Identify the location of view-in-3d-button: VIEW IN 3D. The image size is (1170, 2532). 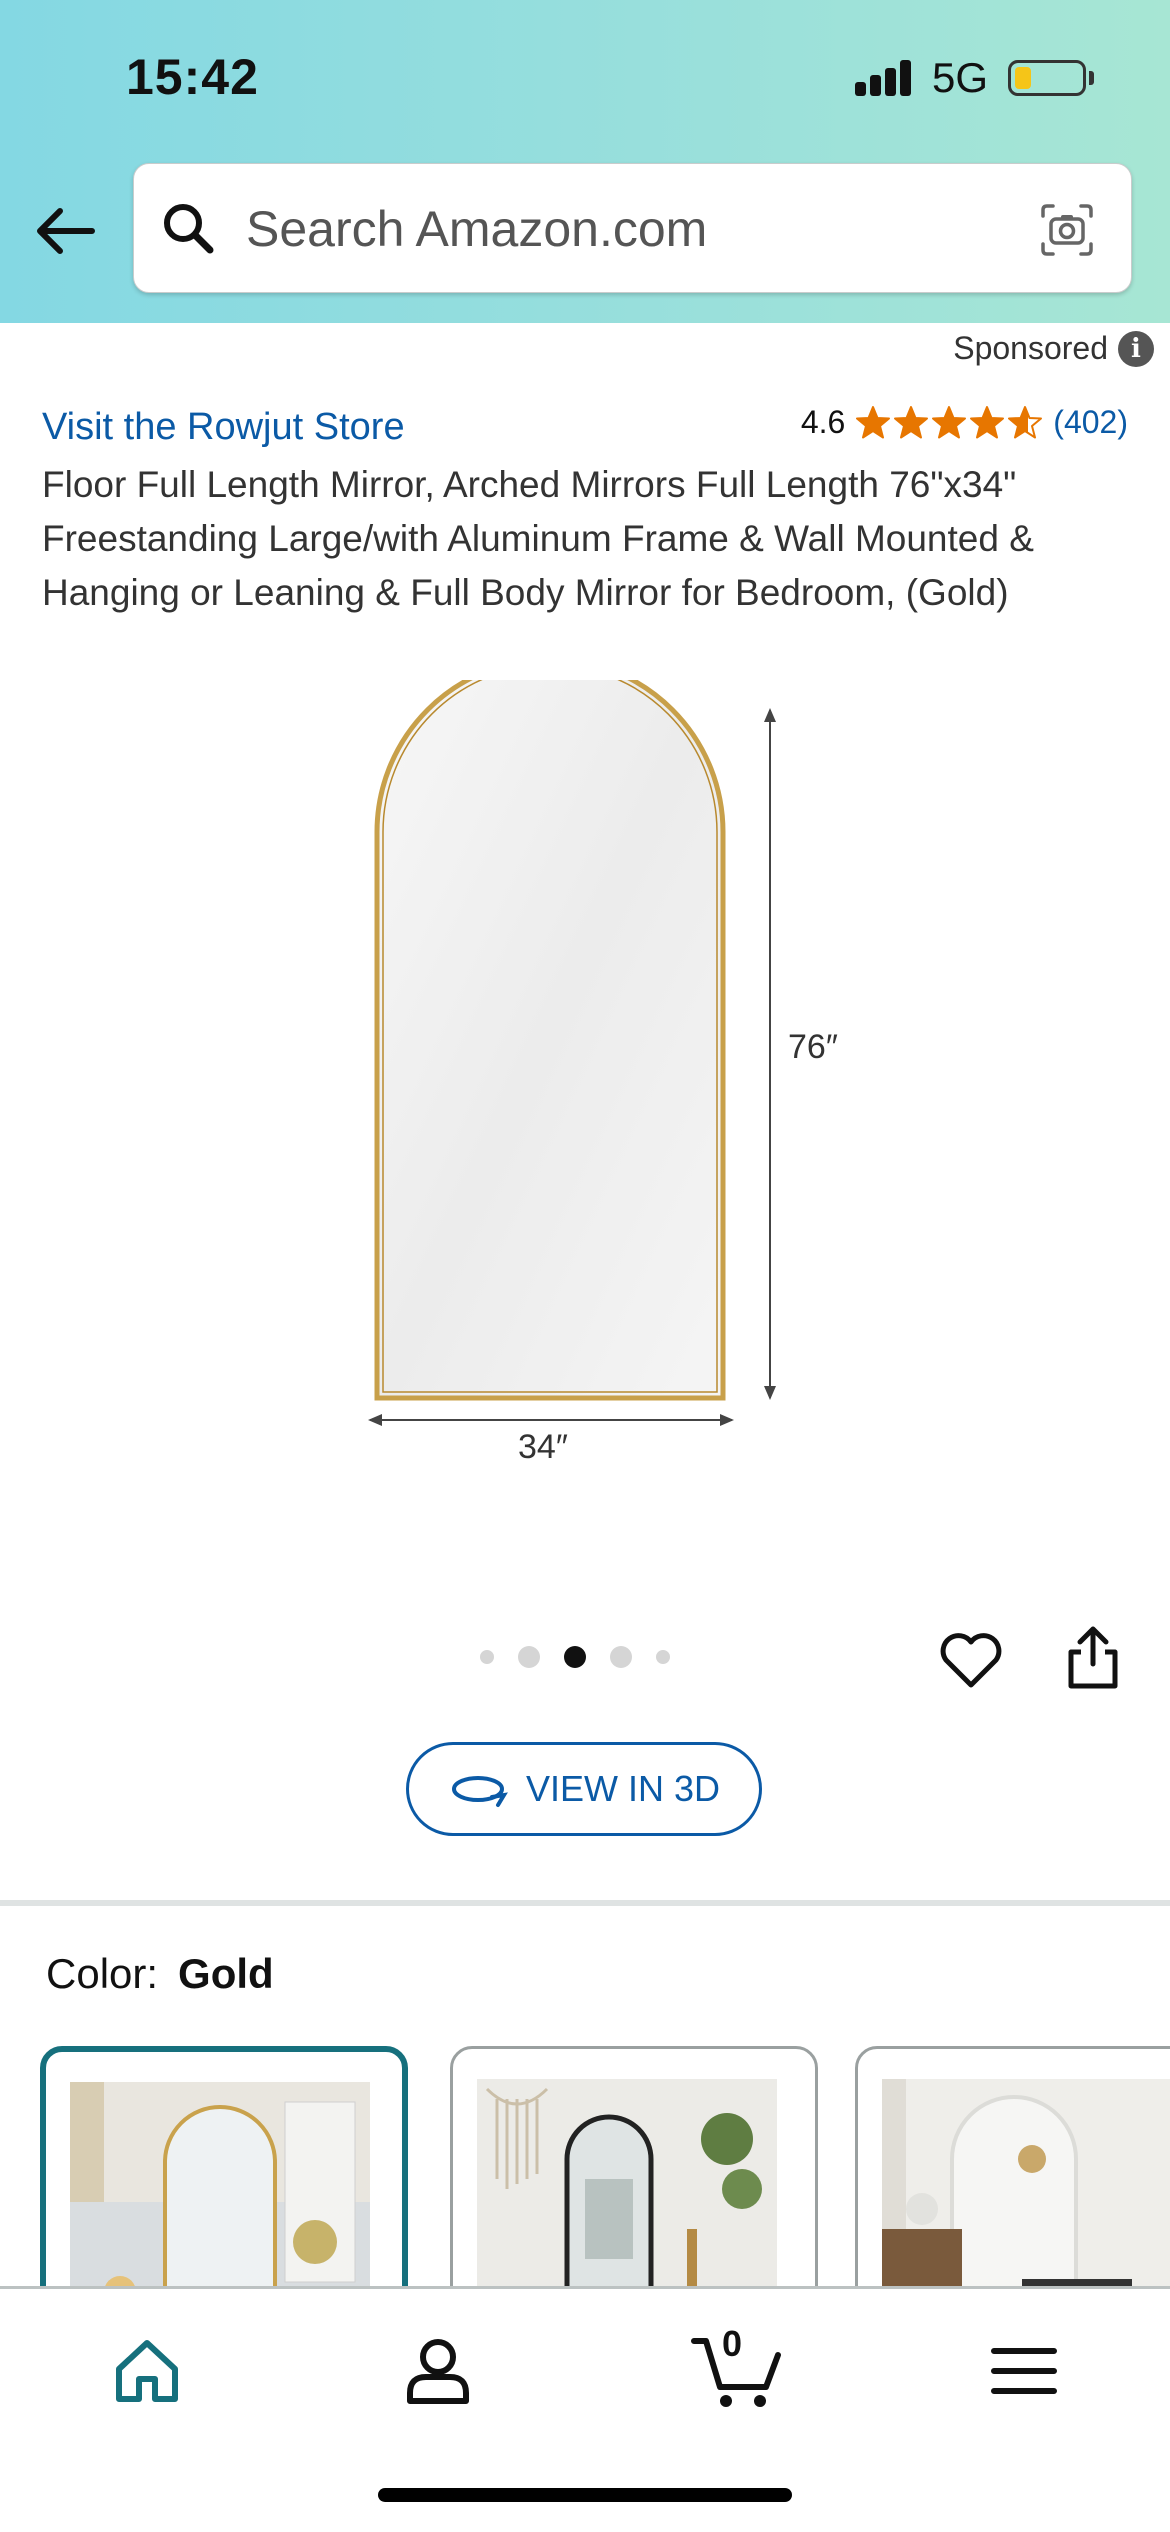
(584, 1789).